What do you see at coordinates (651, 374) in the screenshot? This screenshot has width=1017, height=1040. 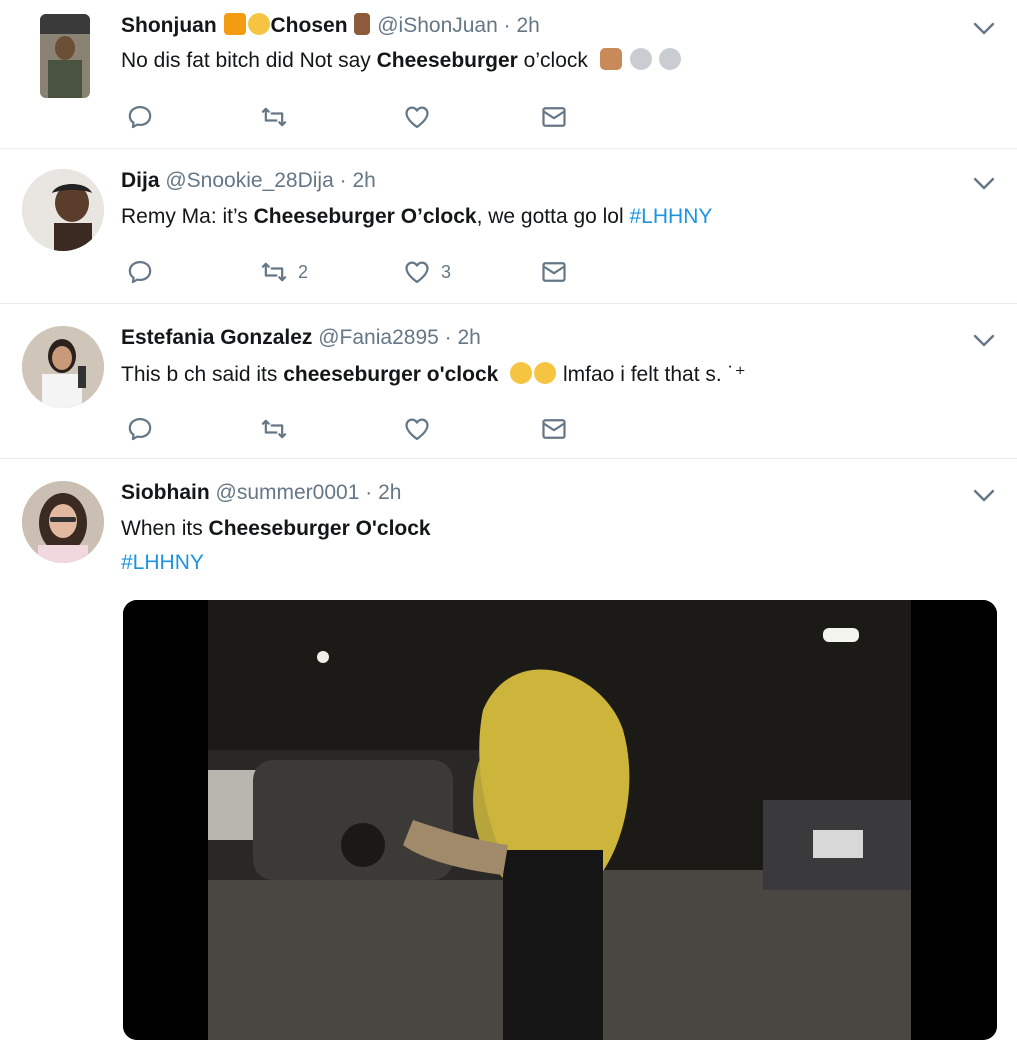 I see `tweet-text-part: lmfao i felt that s. ˙⁺` at bounding box center [651, 374].